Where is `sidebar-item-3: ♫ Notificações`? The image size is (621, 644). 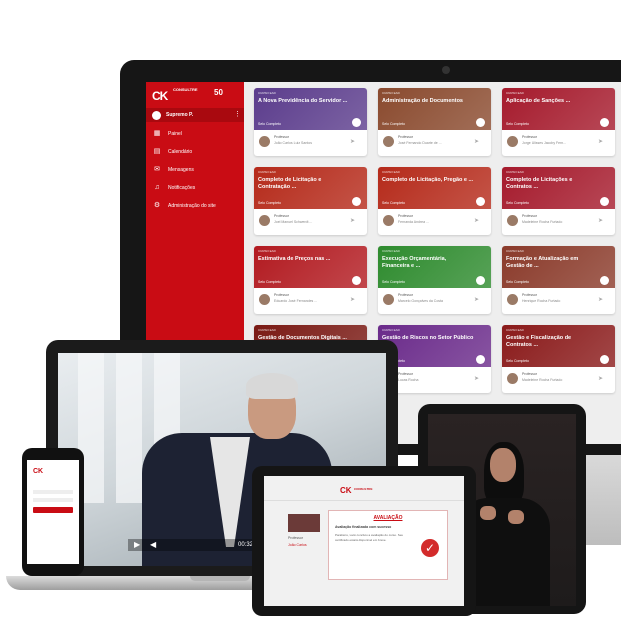 sidebar-item-3: ♫ Notificações is located at coordinates (195, 188).